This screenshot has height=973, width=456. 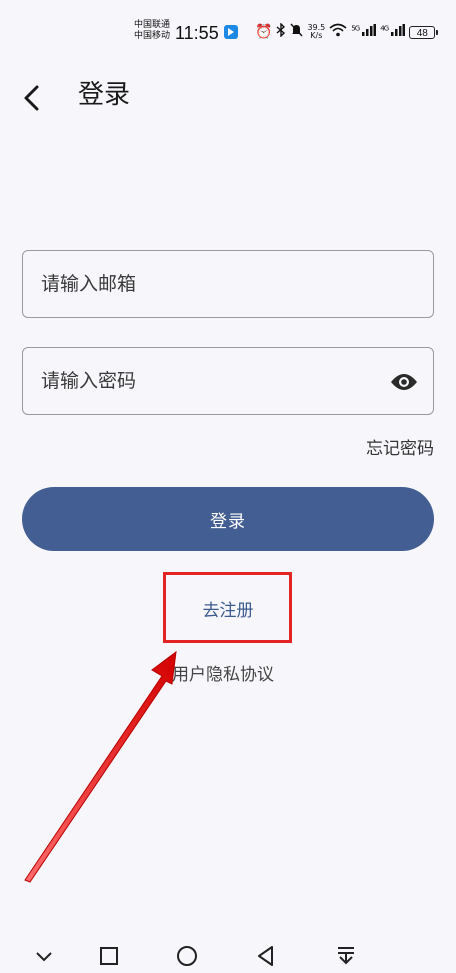 I want to click on privacy-policy-link: 用户隐私协议, so click(x=223, y=675).